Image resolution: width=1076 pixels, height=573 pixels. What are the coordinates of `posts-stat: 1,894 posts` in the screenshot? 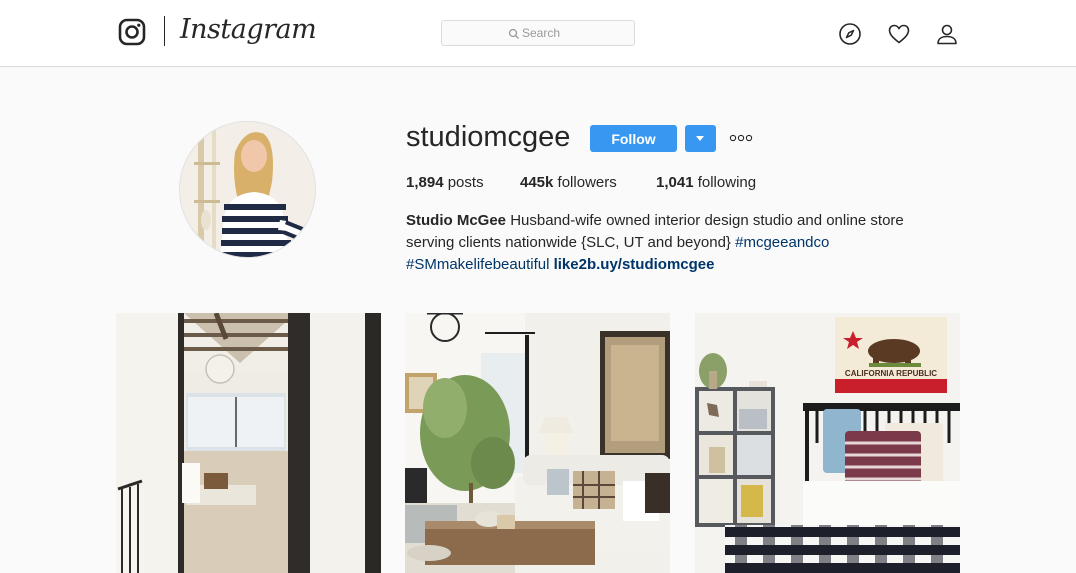 It's located at (445, 182).